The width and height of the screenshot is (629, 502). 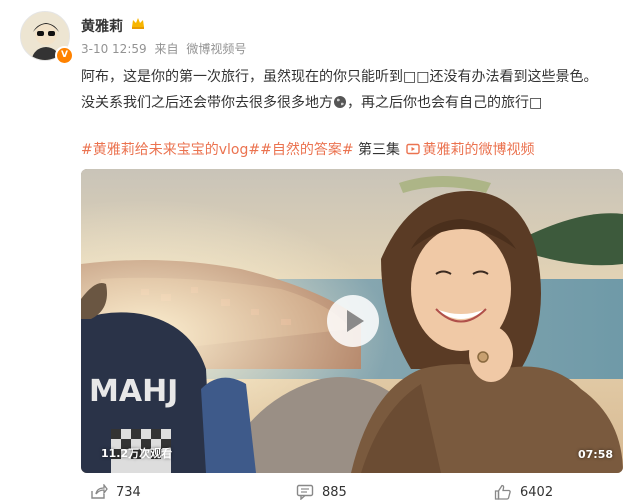 I want to click on username: 黄雅莉, so click(x=102, y=26).